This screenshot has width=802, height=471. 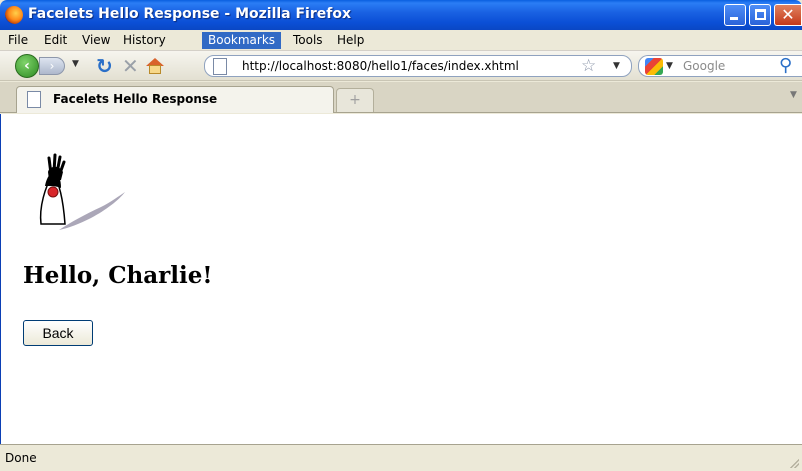 What do you see at coordinates (21, 458) in the screenshot?
I see `status-text: Done` at bounding box center [21, 458].